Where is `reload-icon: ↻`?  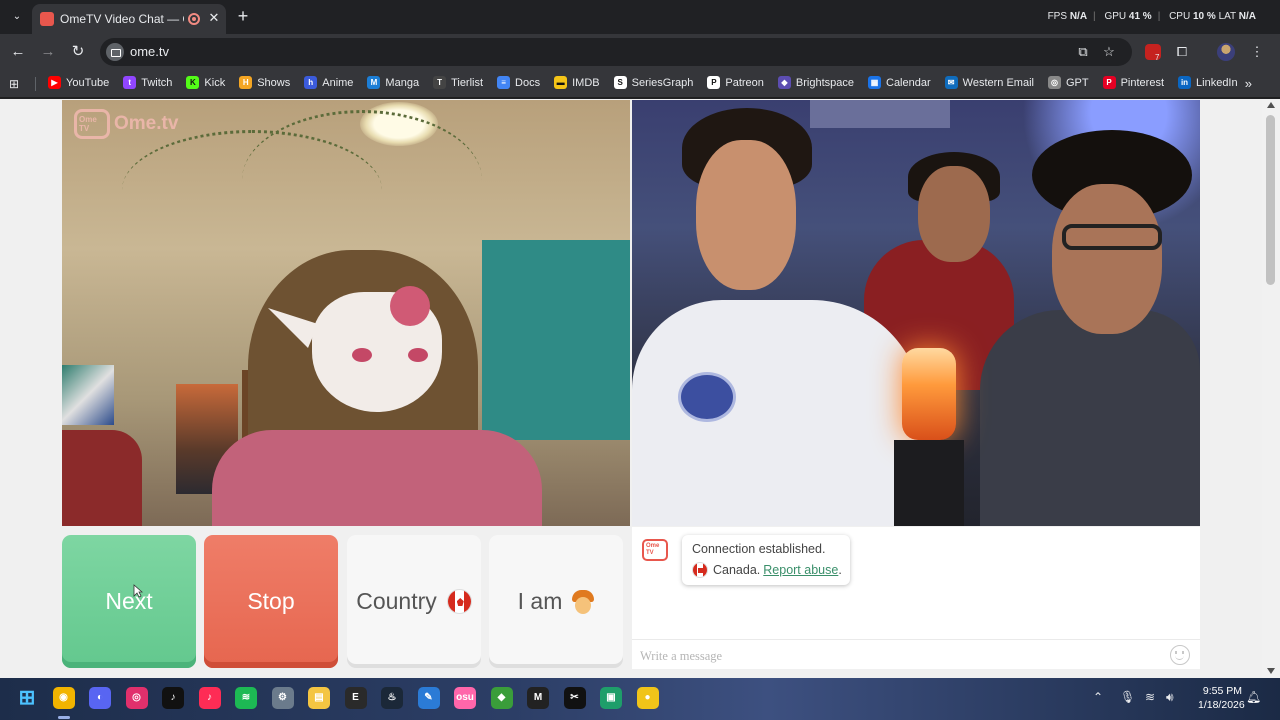
reload-icon: ↻ is located at coordinates (78, 52).